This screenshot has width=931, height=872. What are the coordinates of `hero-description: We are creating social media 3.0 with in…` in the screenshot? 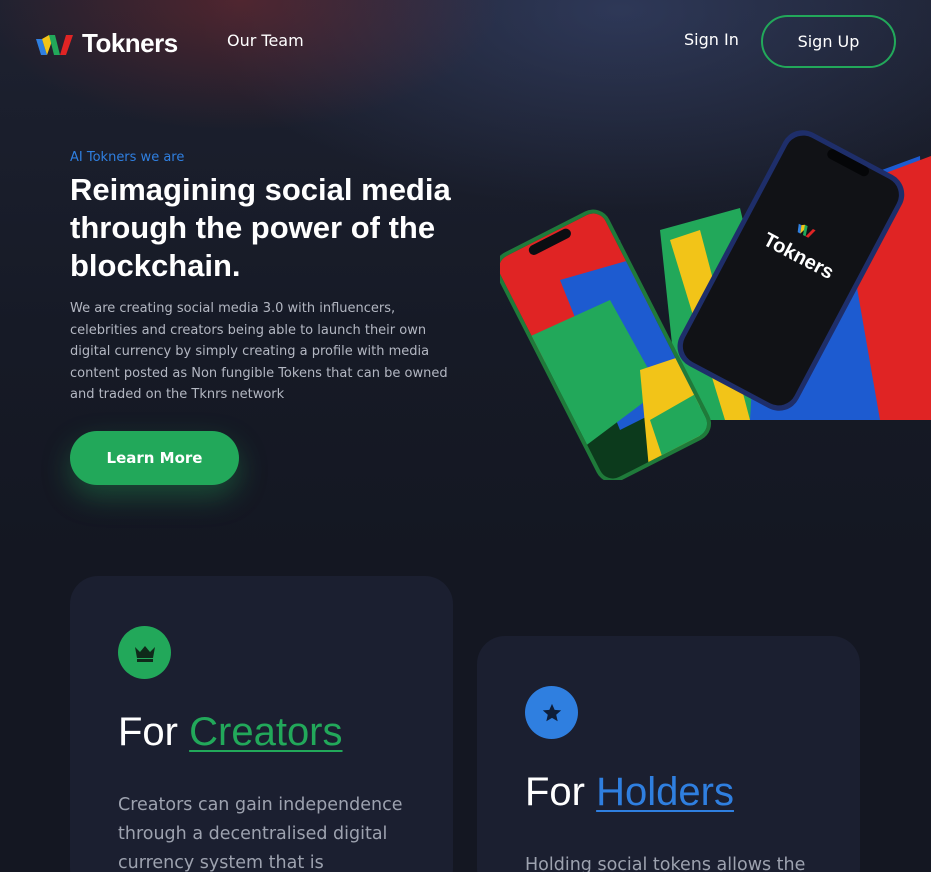 It's located at (259, 351).